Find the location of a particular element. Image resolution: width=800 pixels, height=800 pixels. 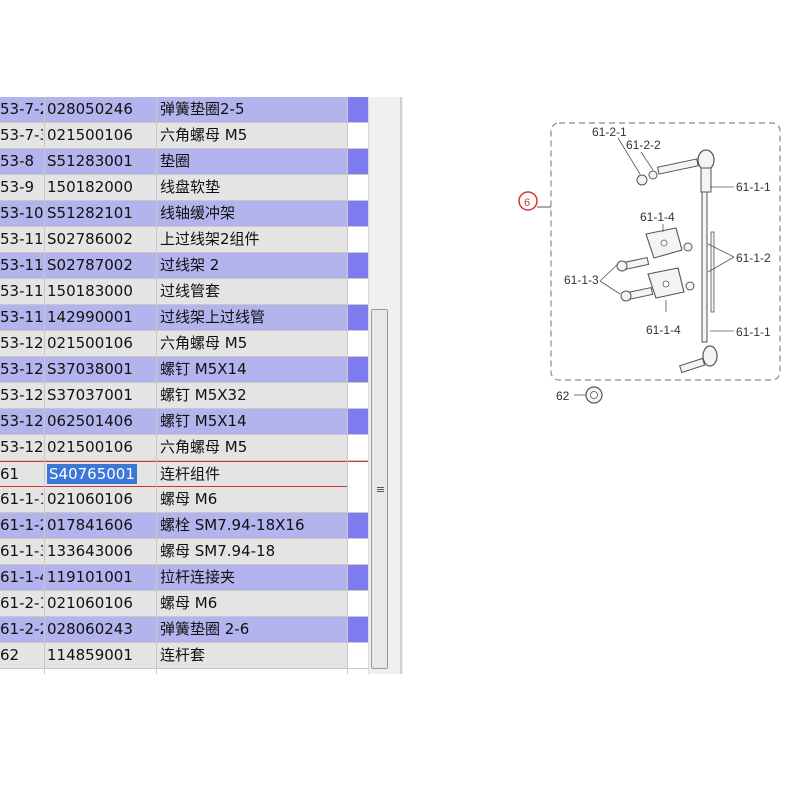

label-62: 62 is located at coordinates (563, 396).